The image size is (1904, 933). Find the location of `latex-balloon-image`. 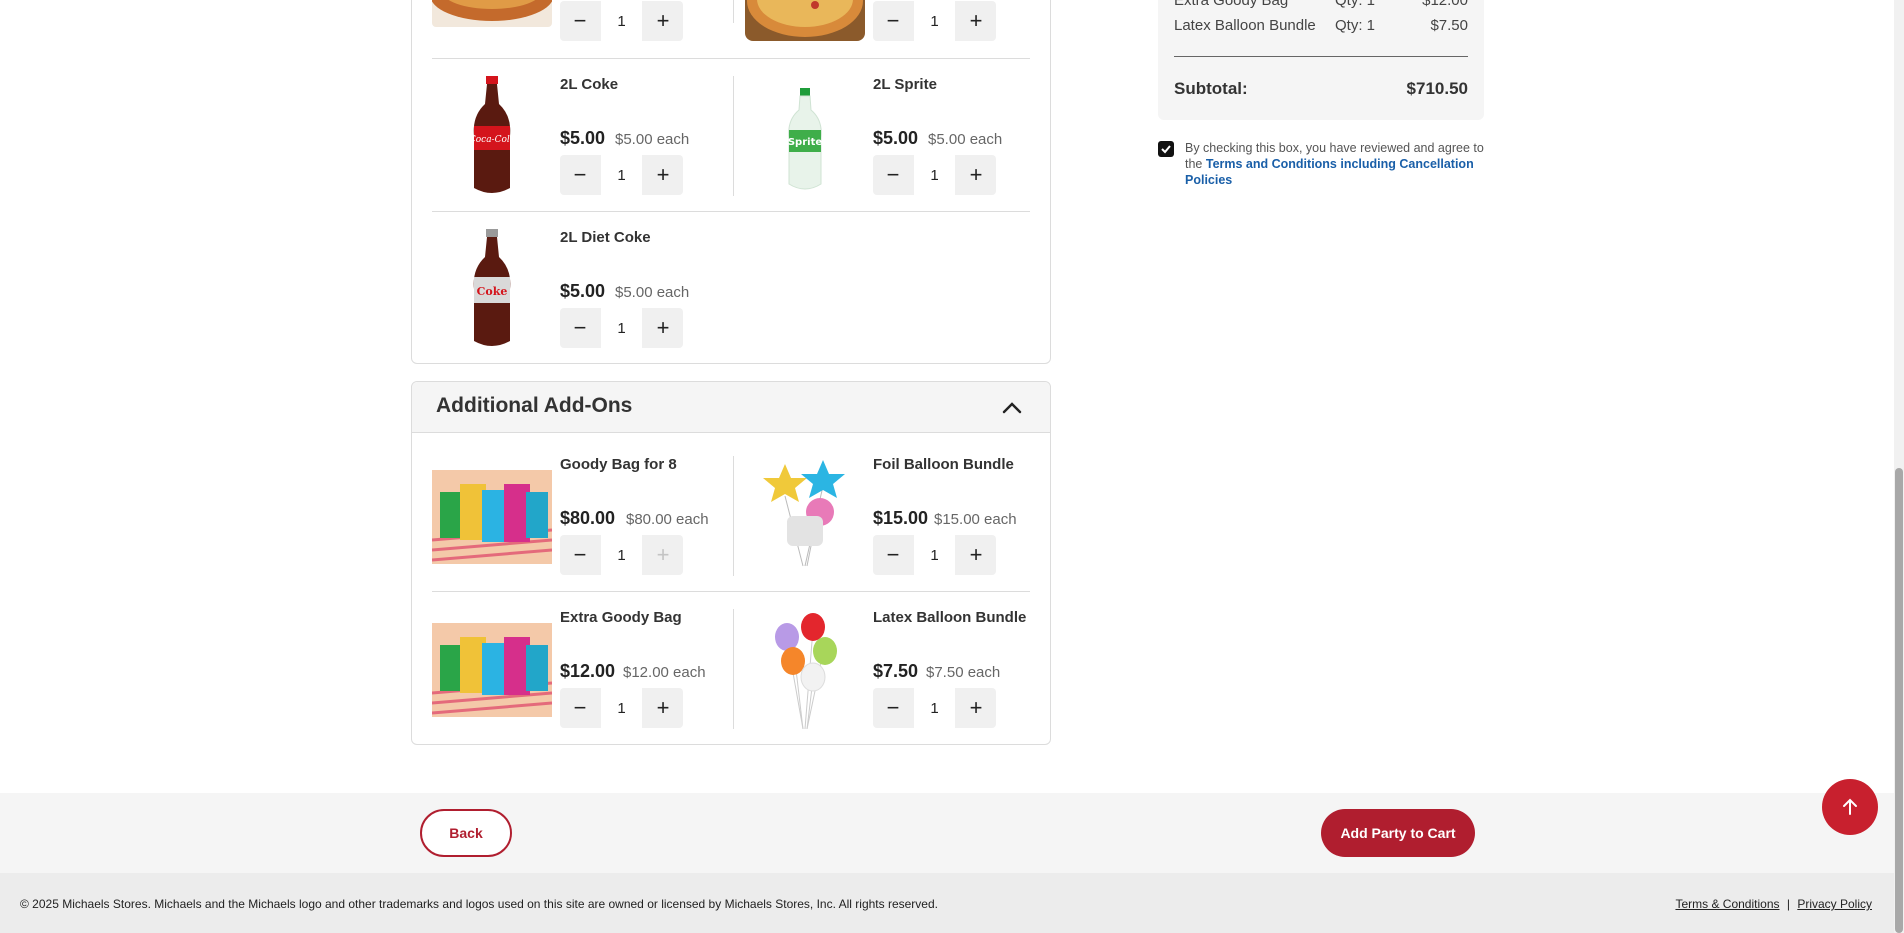

latex-balloon-image is located at coordinates (805, 669).